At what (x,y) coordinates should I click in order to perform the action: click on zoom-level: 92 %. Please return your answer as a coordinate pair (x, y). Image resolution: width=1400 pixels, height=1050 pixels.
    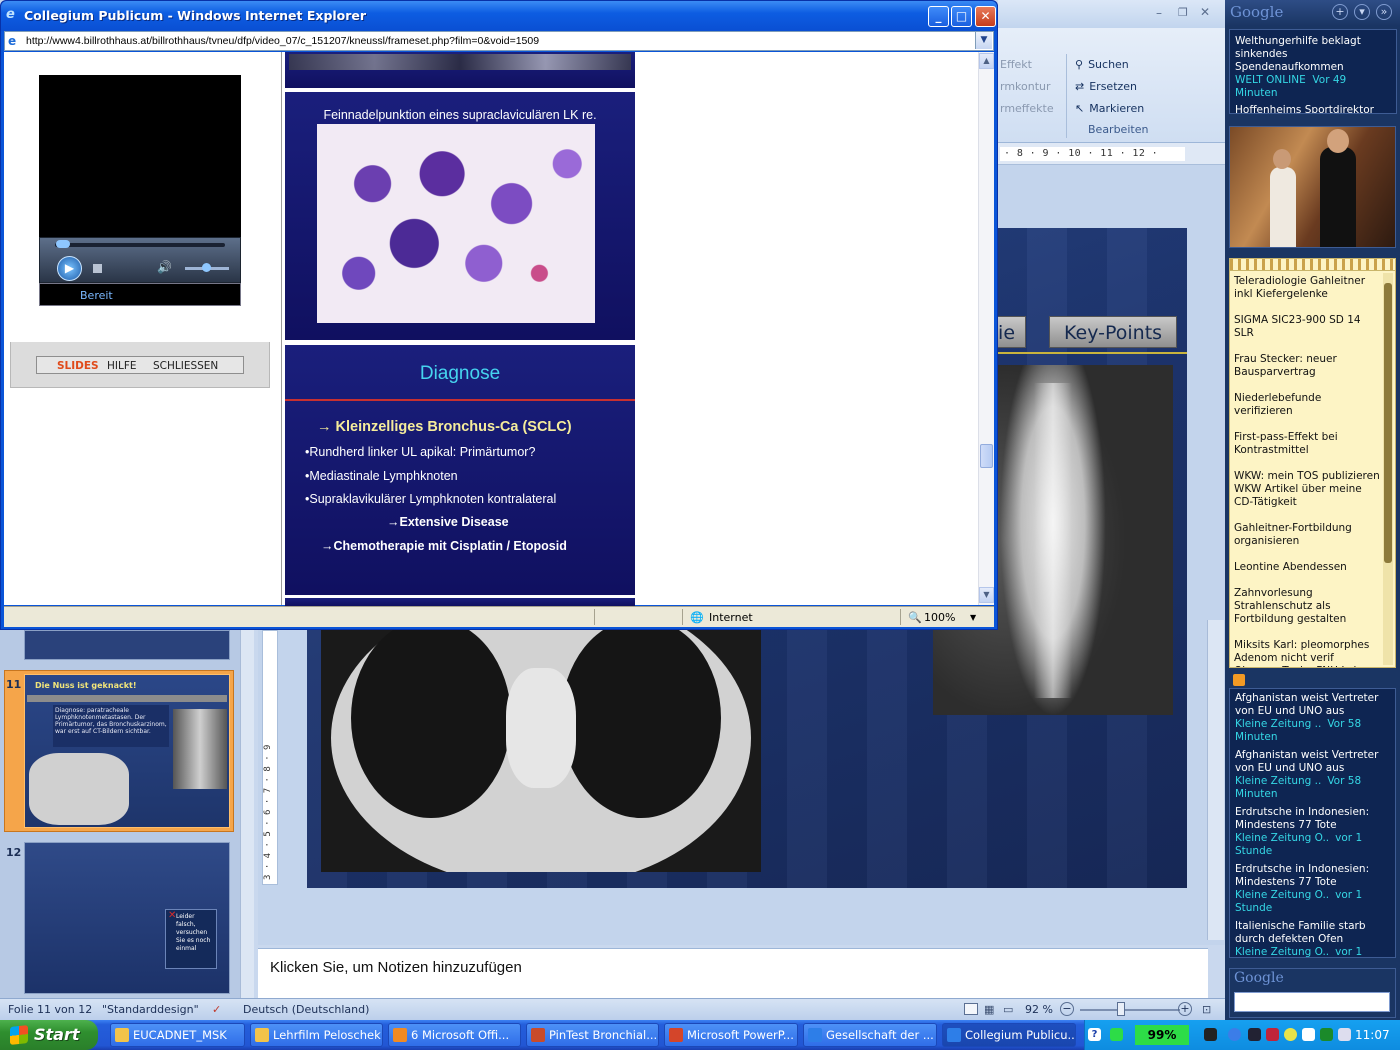
    Looking at the image, I should click on (1039, 1009).